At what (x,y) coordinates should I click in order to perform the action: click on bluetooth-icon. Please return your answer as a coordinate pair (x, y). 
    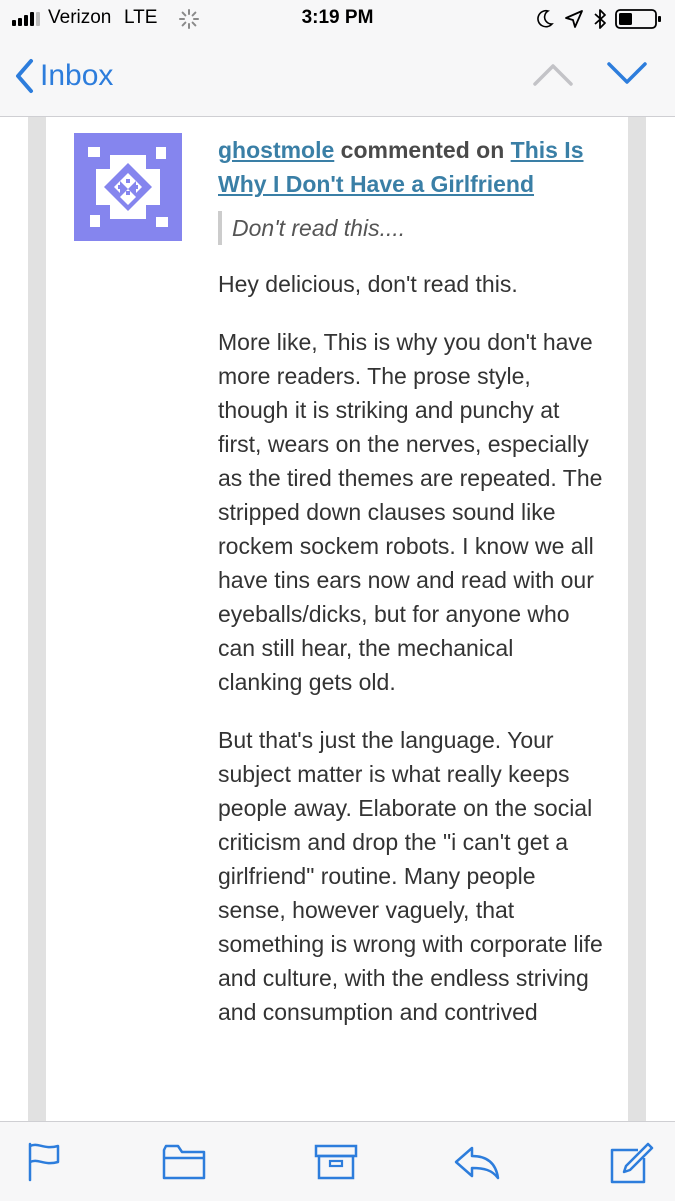
    Looking at the image, I should click on (600, 19).